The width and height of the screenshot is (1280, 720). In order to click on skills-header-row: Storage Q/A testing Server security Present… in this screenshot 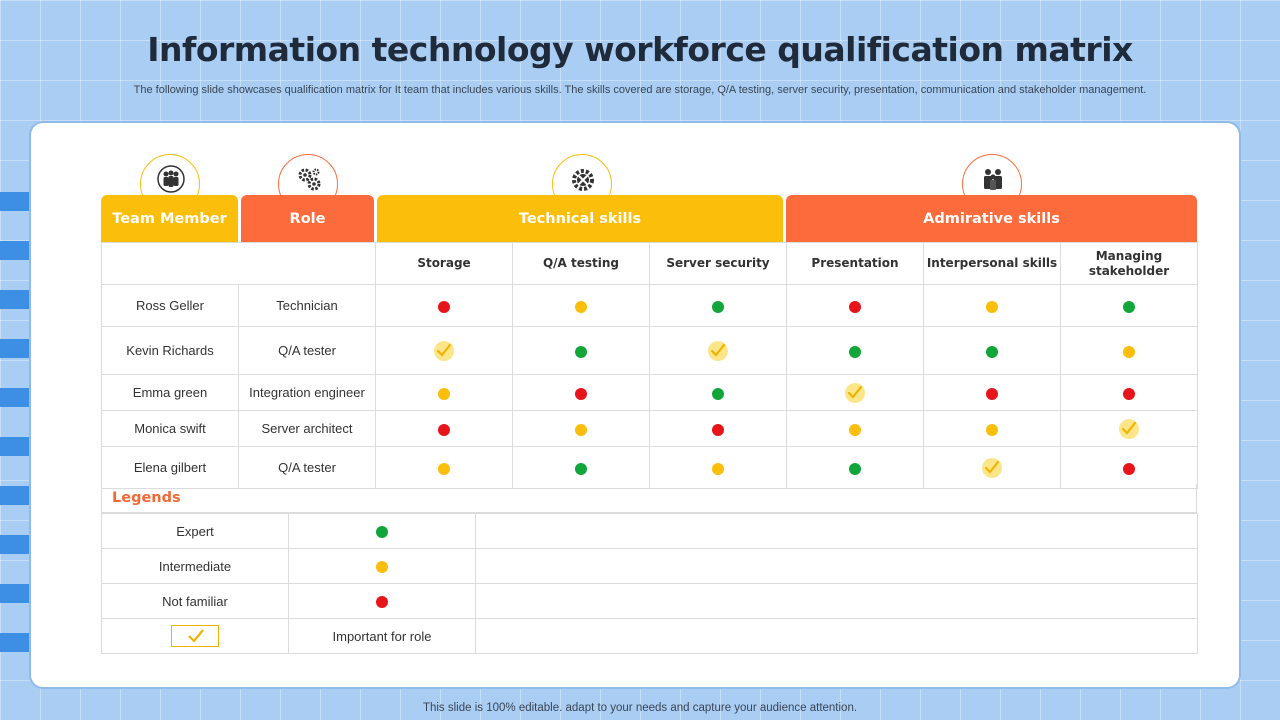, I will do `click(649, 263)`.